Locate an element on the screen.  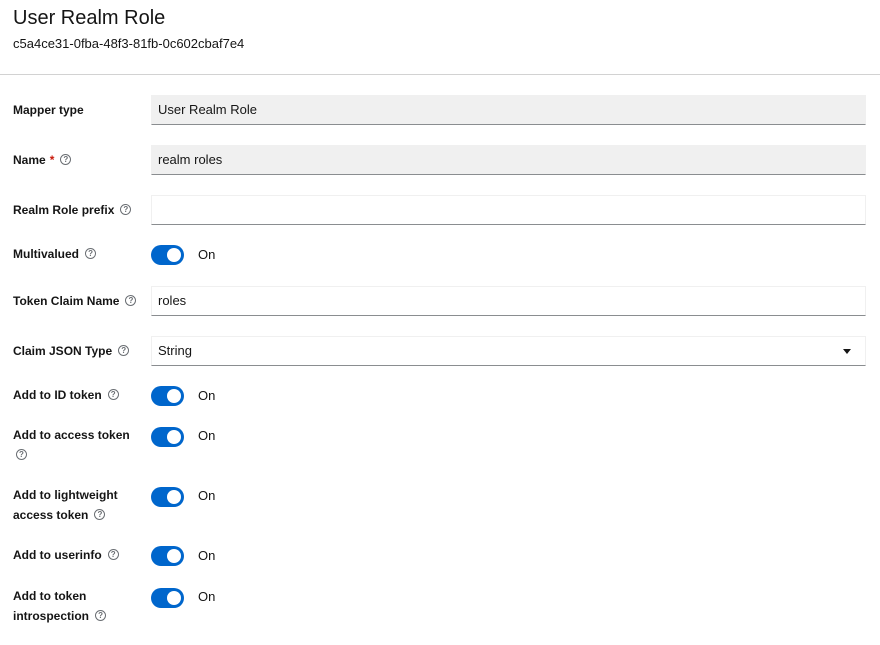
add-to-access-token-switch is located at coordinates (167, 437).